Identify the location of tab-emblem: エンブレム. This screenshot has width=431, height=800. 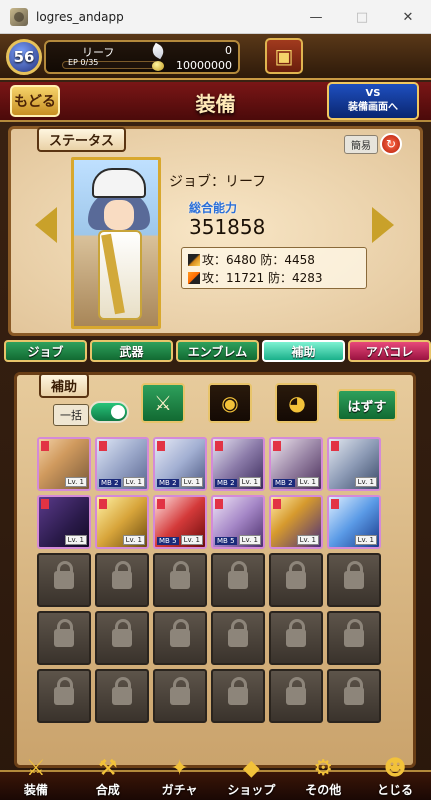
(217, 351).